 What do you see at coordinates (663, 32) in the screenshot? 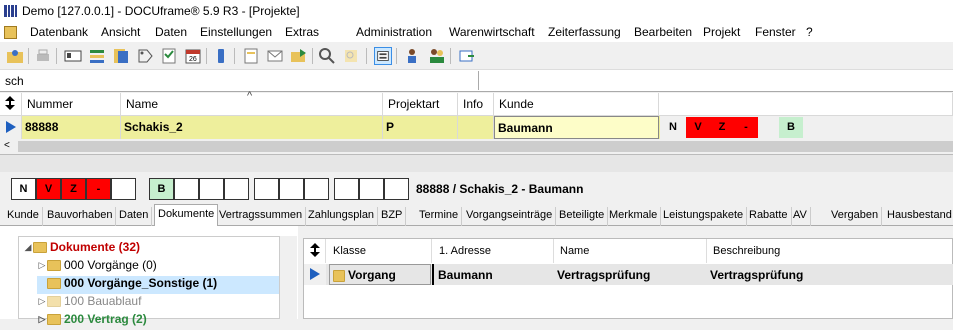
I see `menu-bearbeiten: Bearbeiten` at bounding box center [663, 32].